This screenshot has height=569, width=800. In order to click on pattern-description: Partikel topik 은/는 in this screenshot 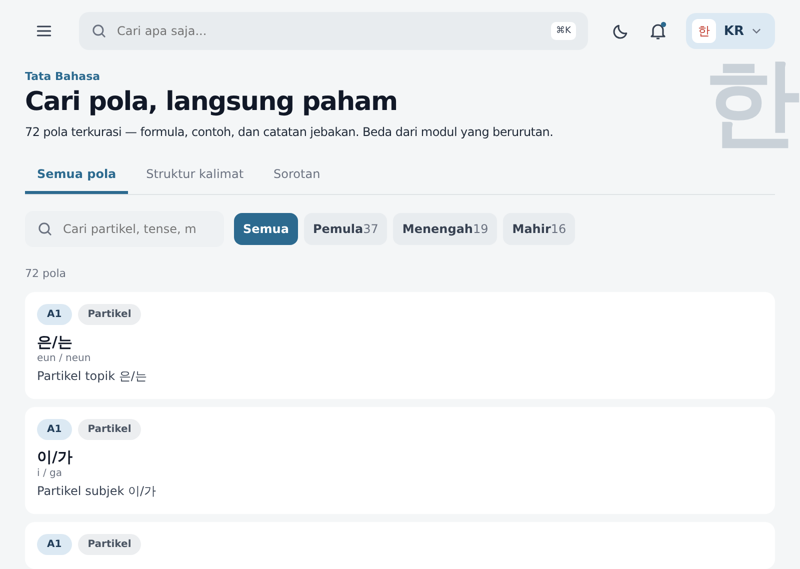, I will do `click(92, 376)`.